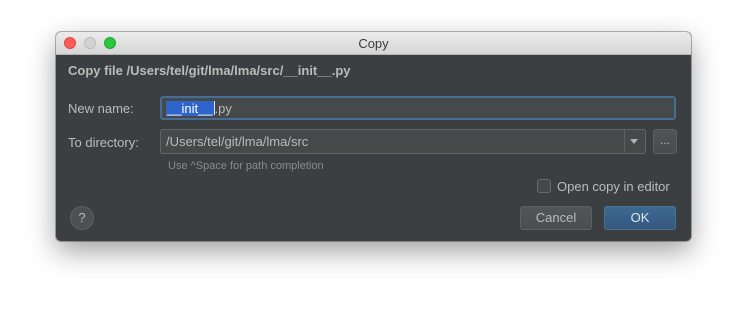  What do you see at coordinates (246, 166) in the screenshot?
I see `path-completion-hint: Use ^Space for path completion` at bounding box center [246, 166].